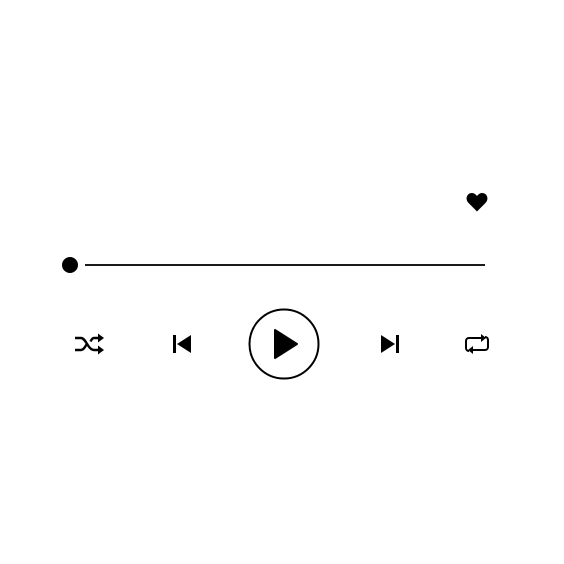 The height and width of the screenshot is (564, 564). I want to click on skip-previous-icon, so click(182, 344).